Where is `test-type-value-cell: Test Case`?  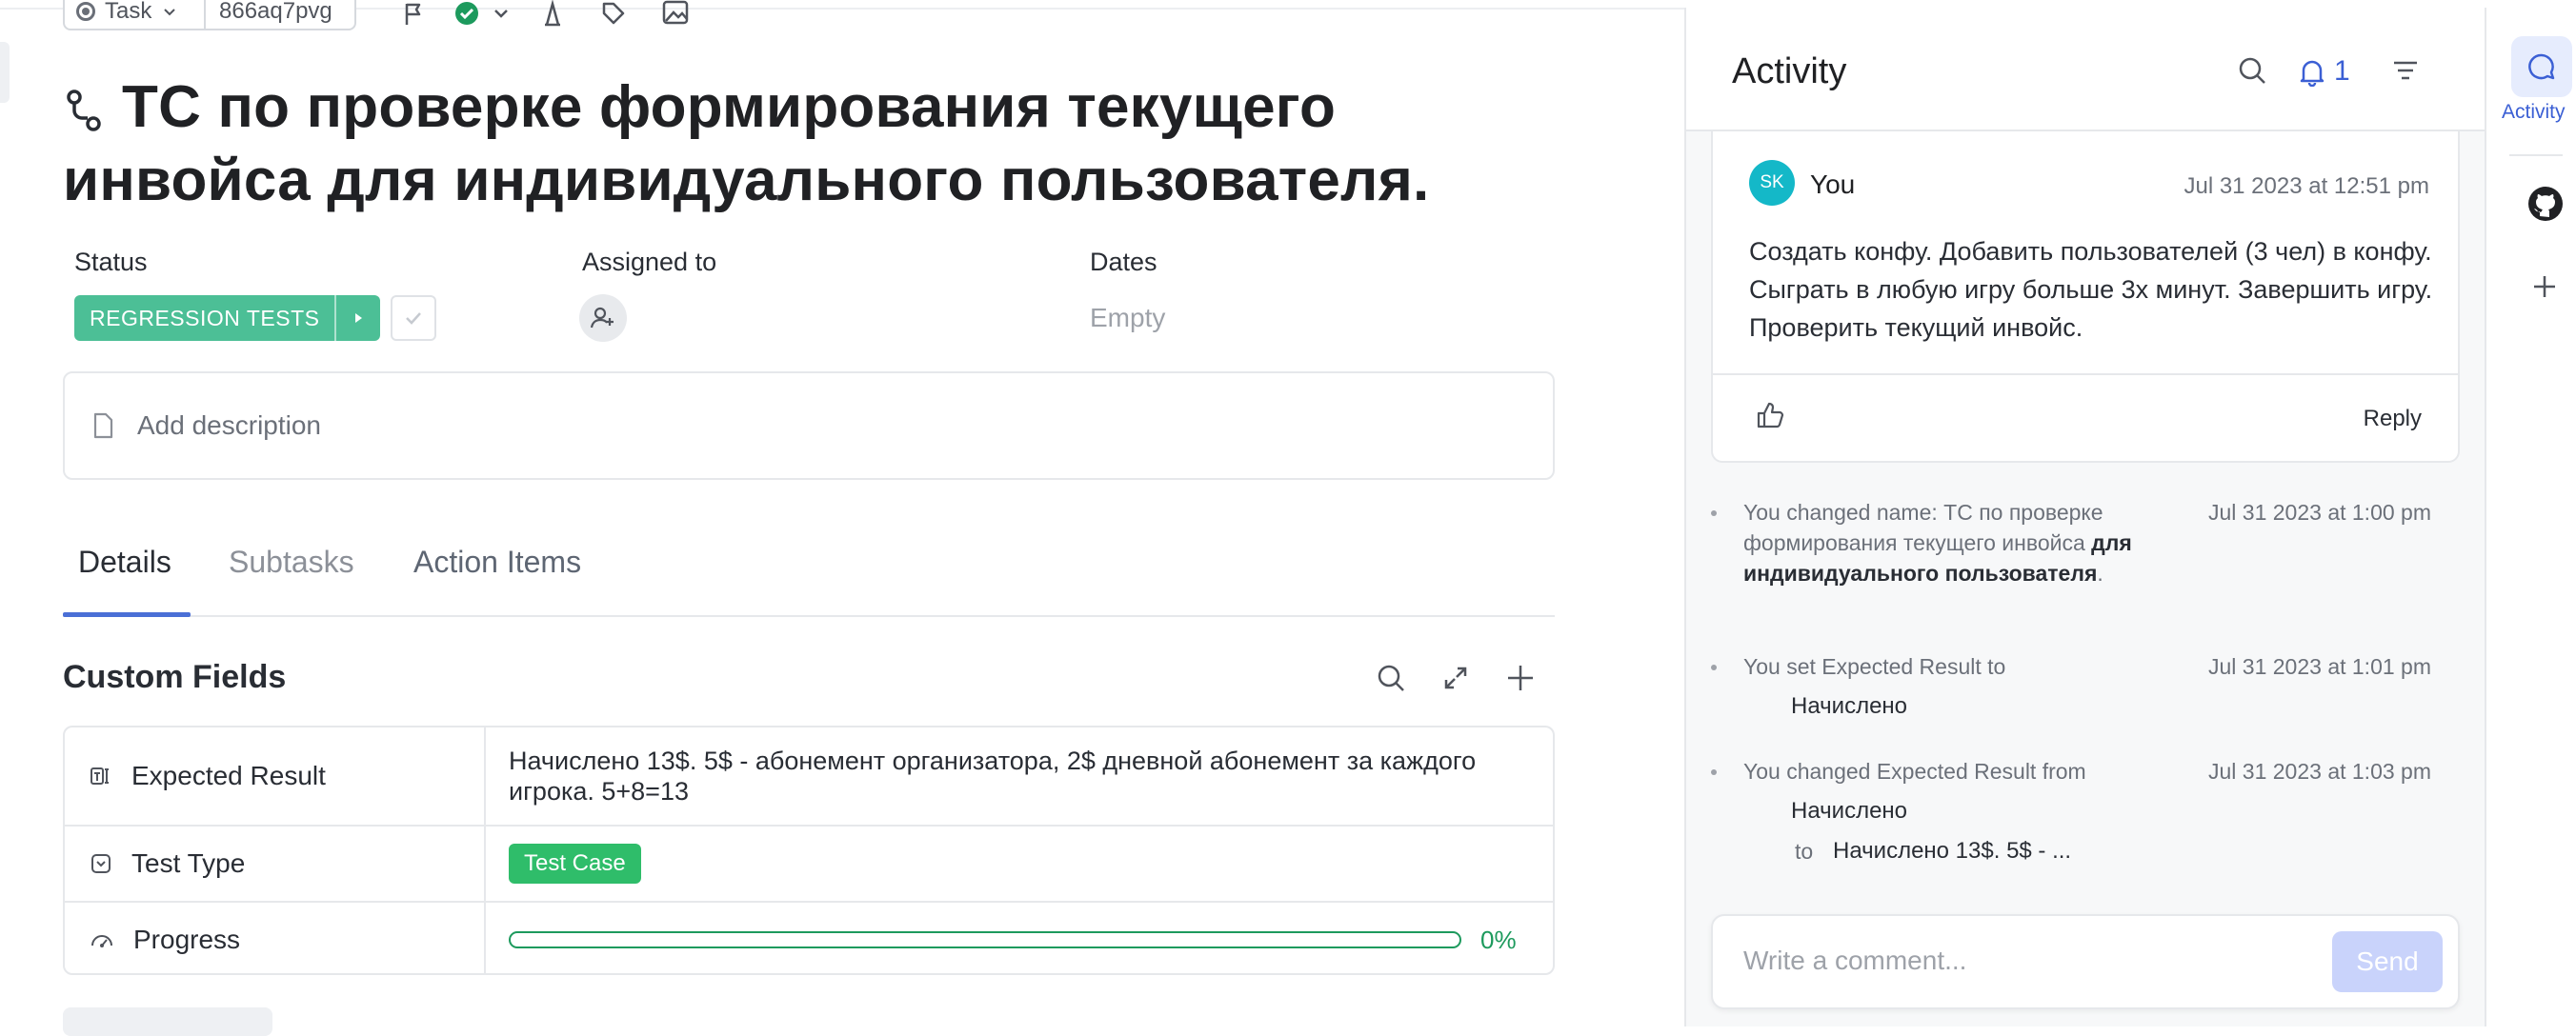 test-type-value-cell: Test Case is located at coordinates (1014, 864).